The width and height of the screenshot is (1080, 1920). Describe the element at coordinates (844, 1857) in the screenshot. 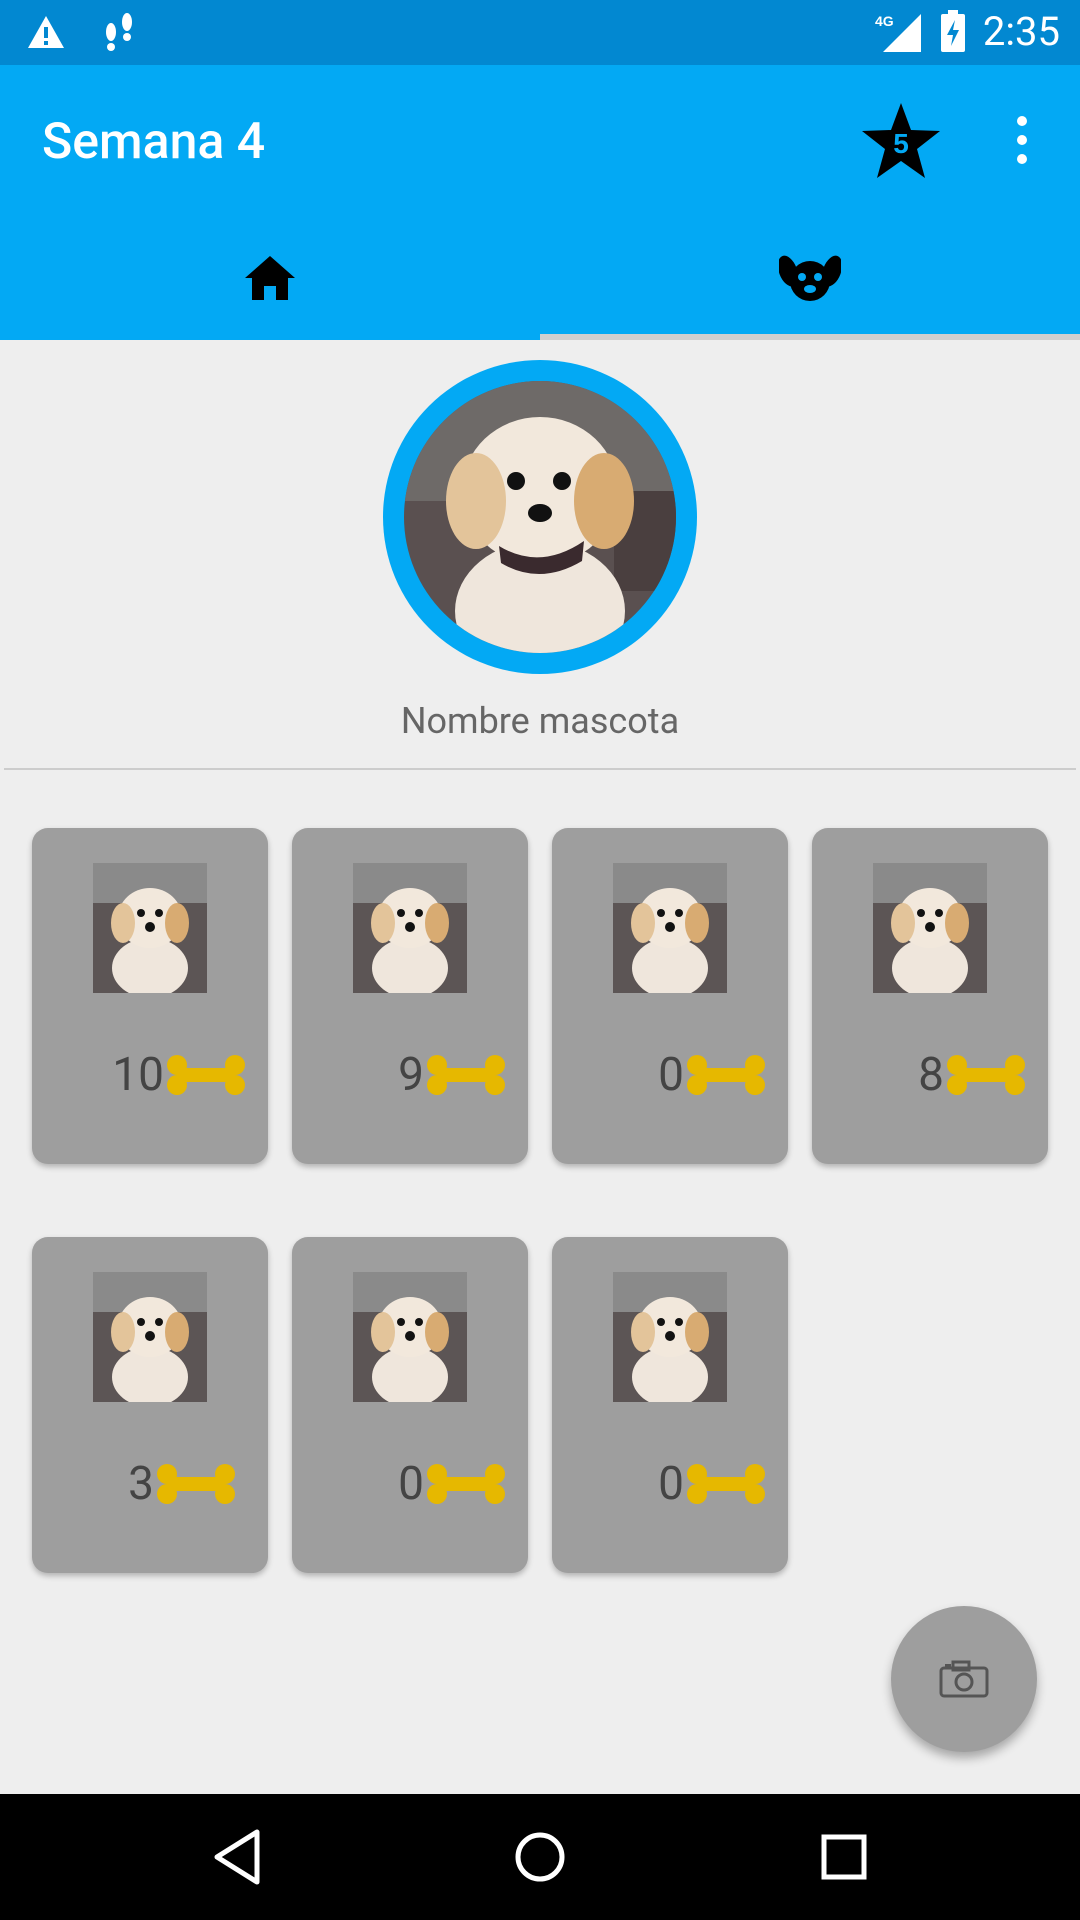

I see `recents-icon` at that location.